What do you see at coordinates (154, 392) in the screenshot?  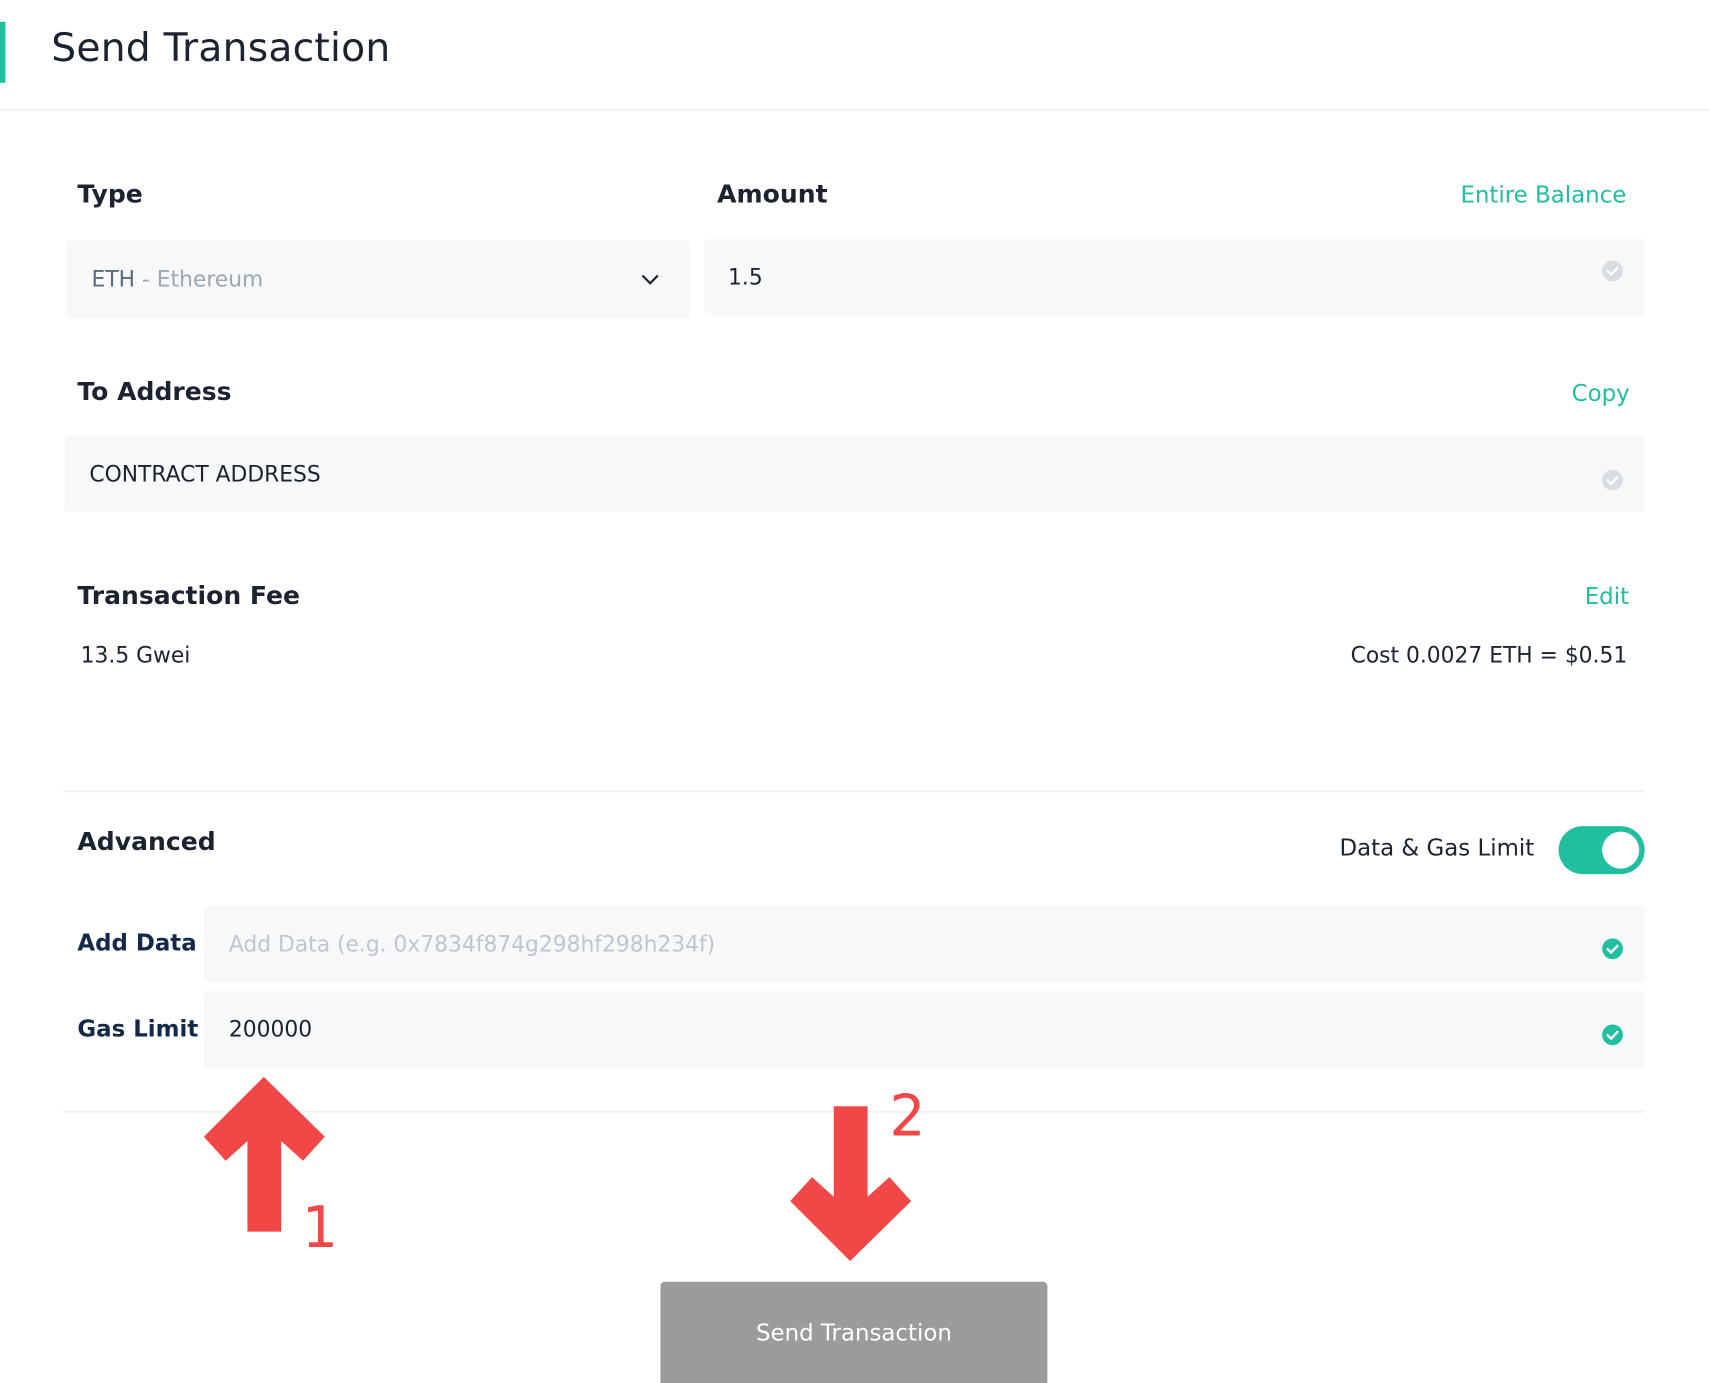 I see `to-address-label: To Address` at bounding box center [154, 392].